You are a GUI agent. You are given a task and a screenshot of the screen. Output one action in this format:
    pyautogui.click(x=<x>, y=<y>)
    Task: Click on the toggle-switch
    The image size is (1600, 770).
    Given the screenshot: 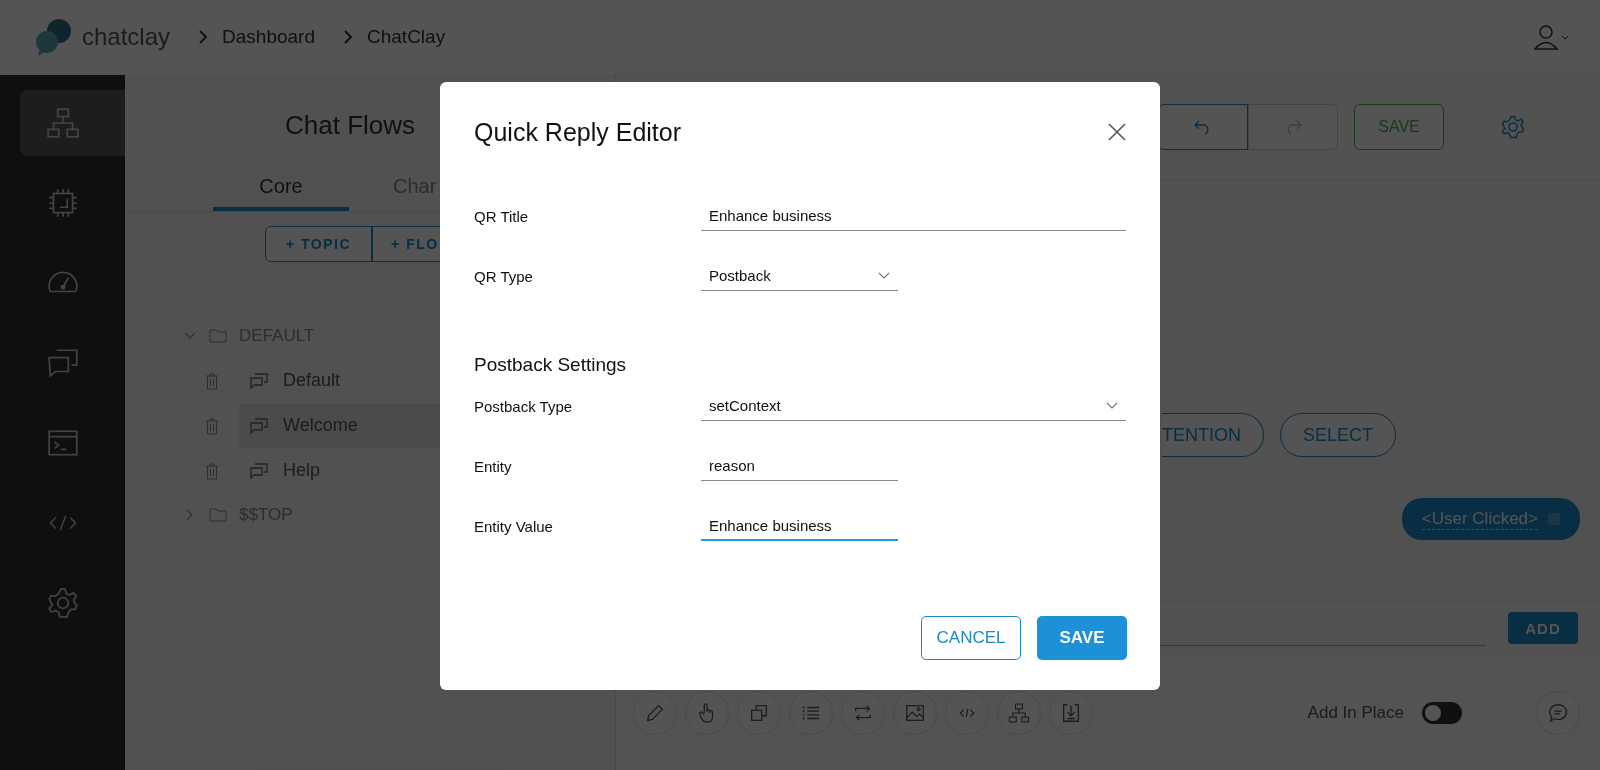 What is the action you would take?
    pyautogui.click(x=1442, y=712)
    